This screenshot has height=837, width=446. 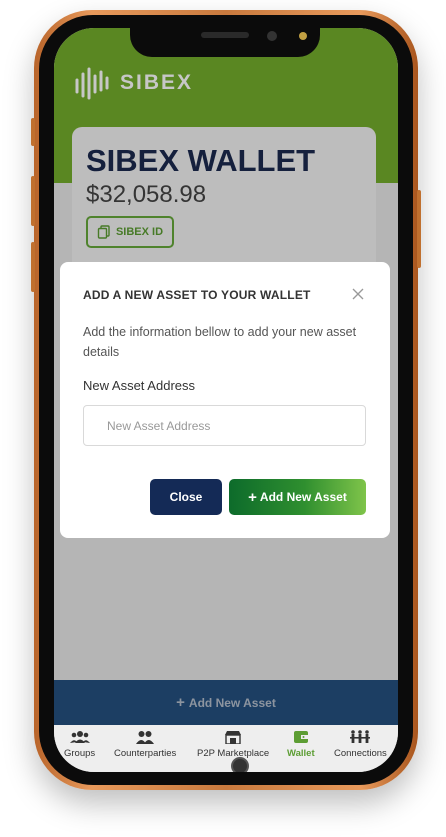 I want to click on mute-switch, so click(x=33, y=132).